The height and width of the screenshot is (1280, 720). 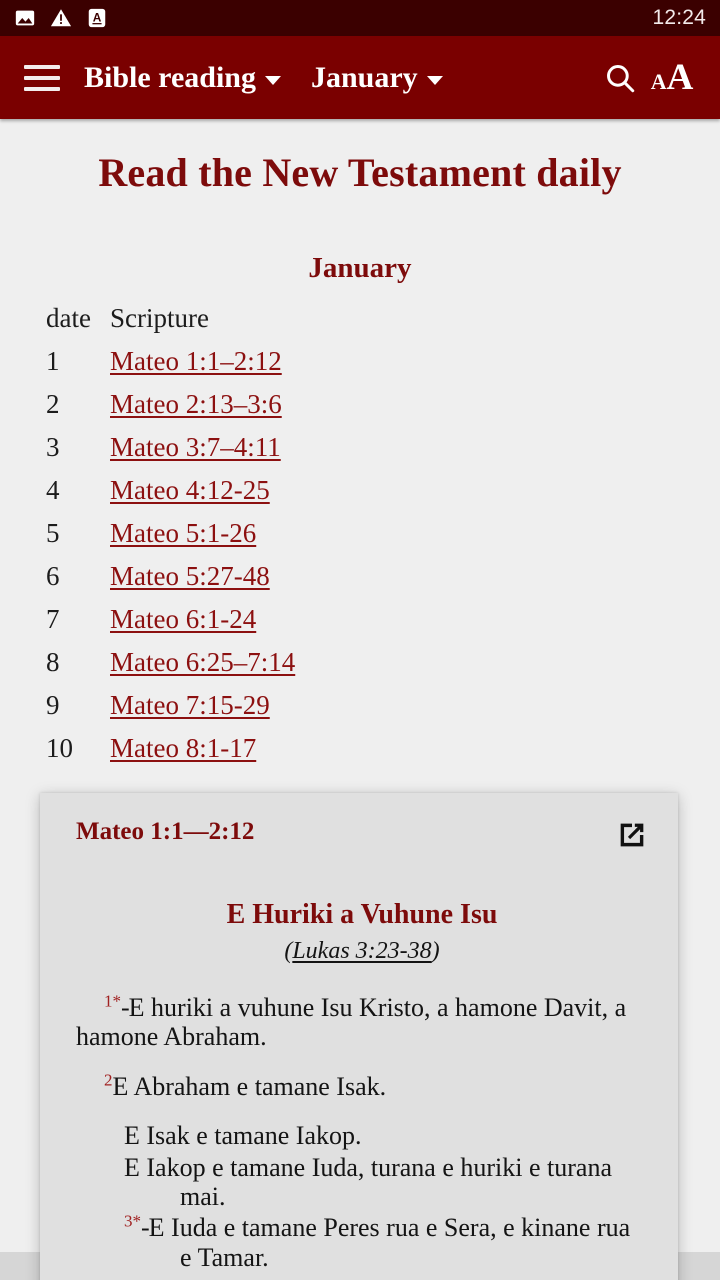 What do you see at coordinates (53, 404) in the screenshot?
I see `row-date: 2` at bounding box center [53, 404].